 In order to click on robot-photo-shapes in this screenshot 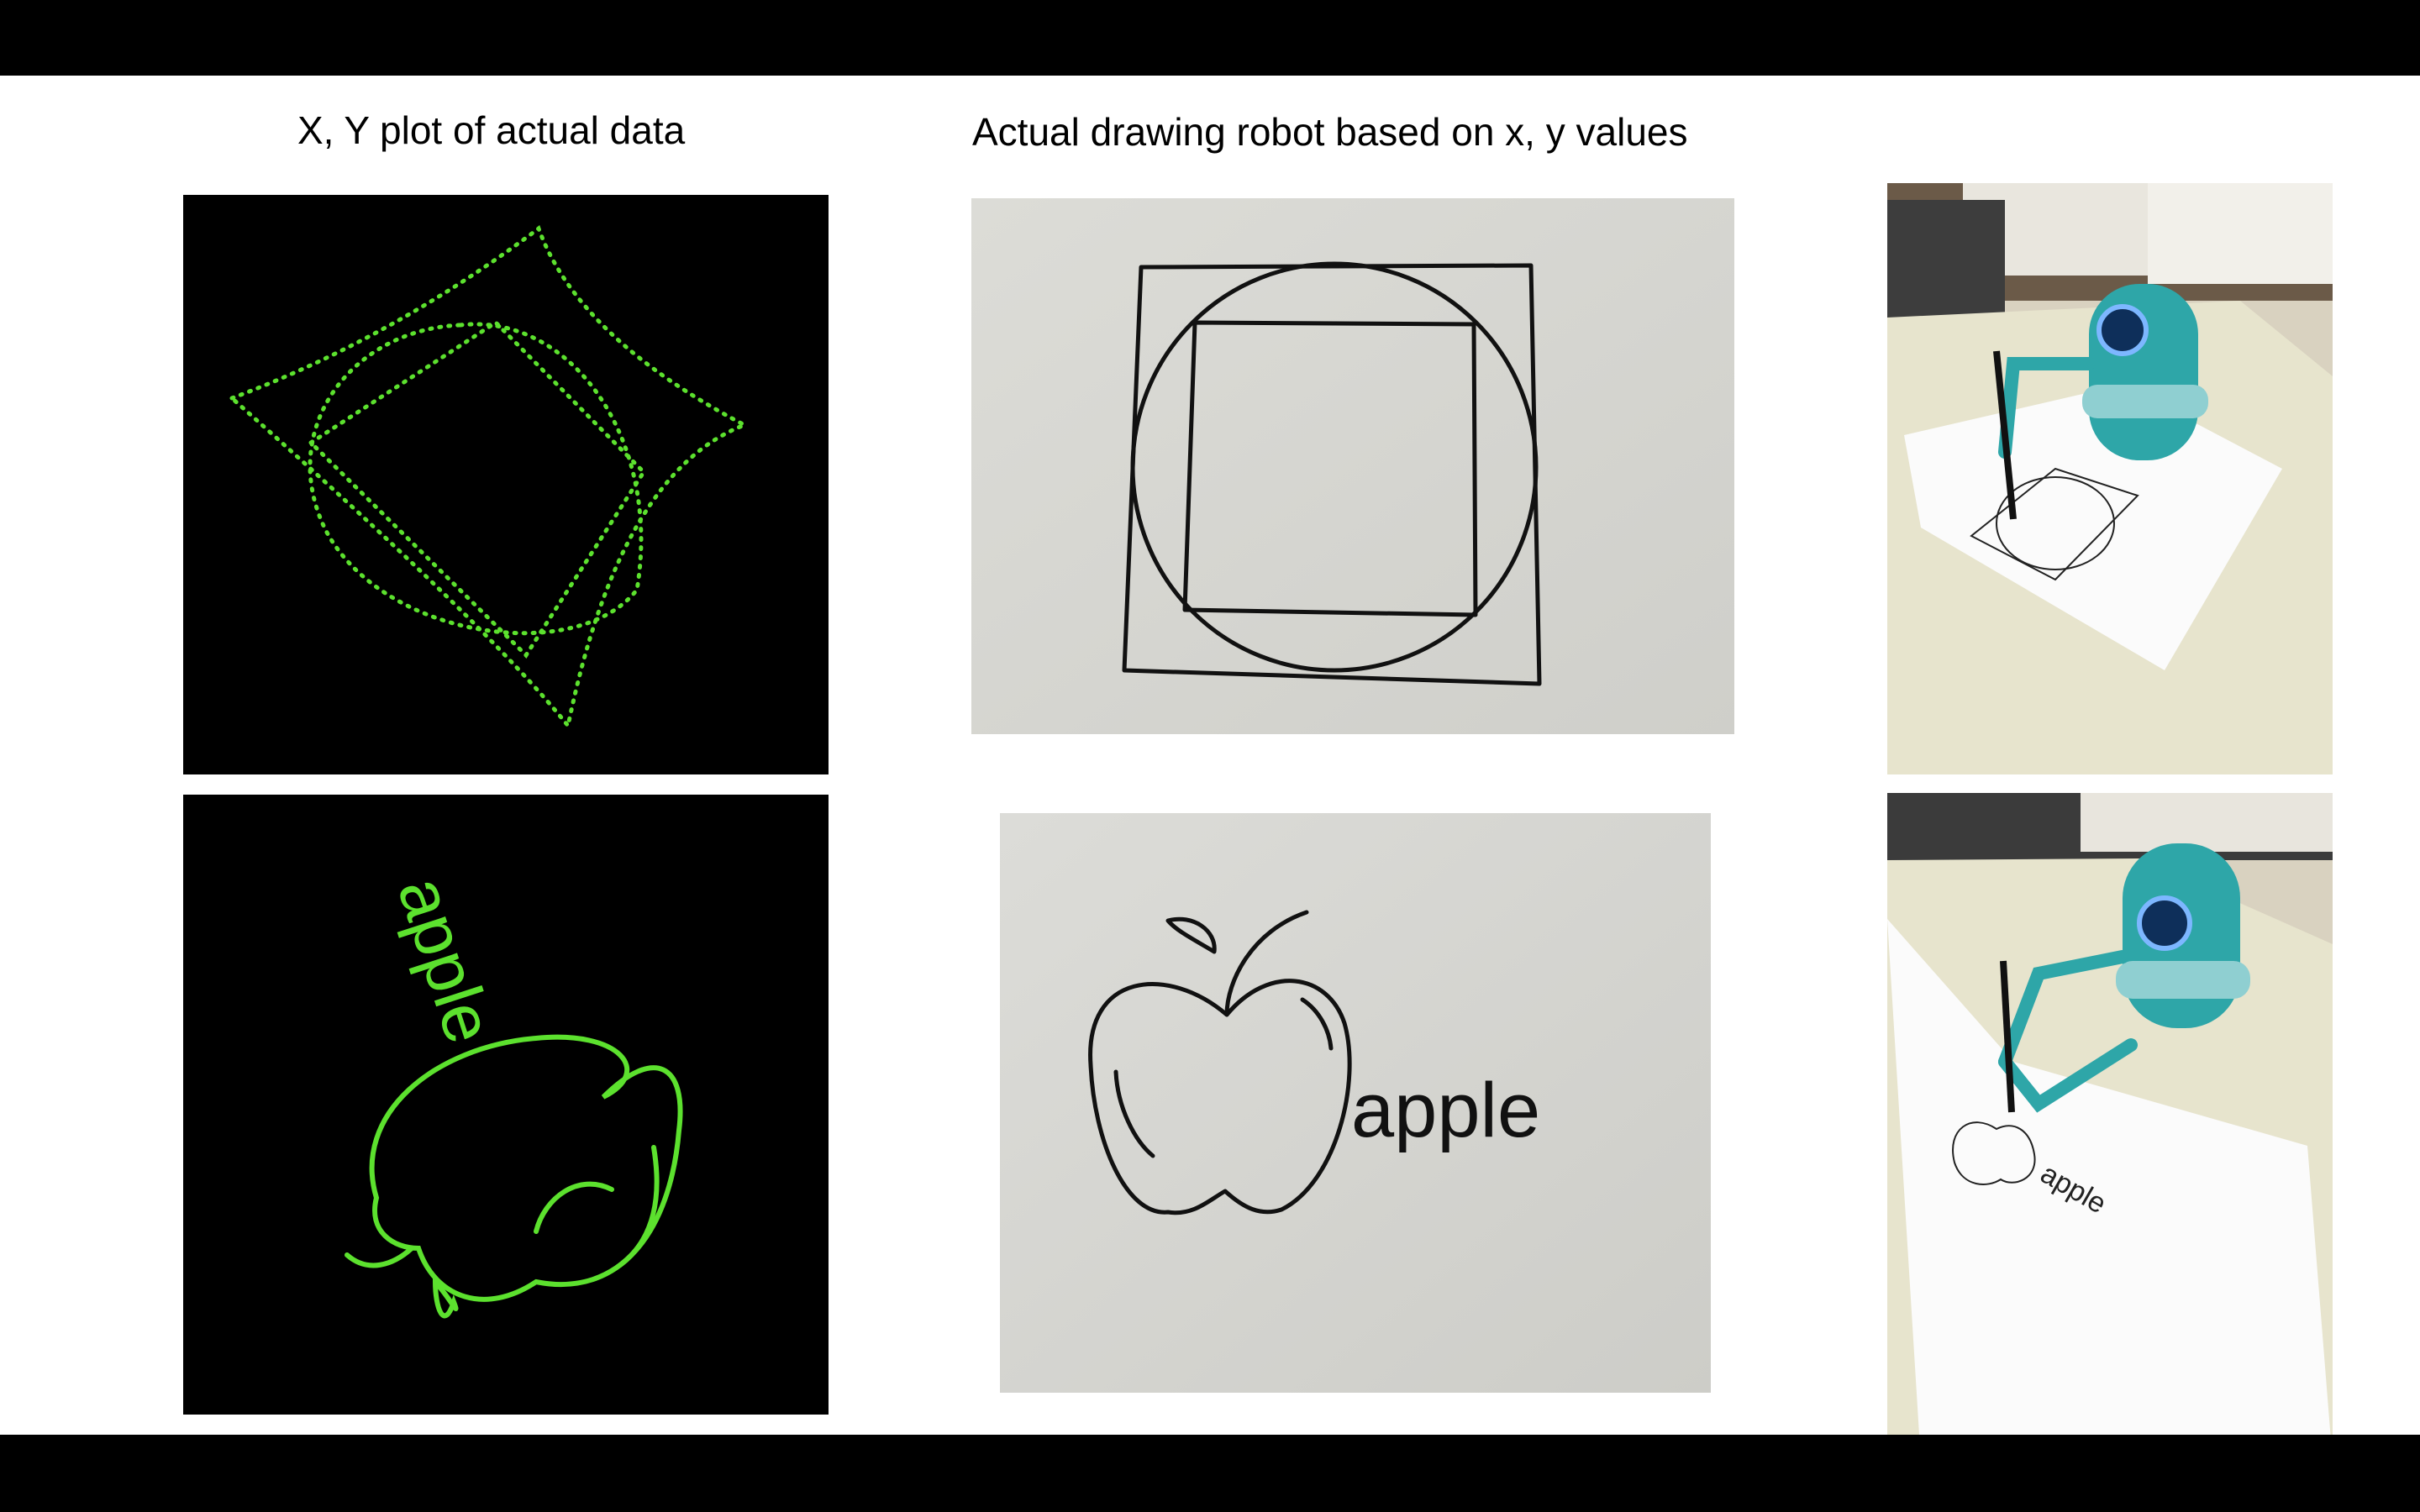, I will do `click(2110, 478)`.